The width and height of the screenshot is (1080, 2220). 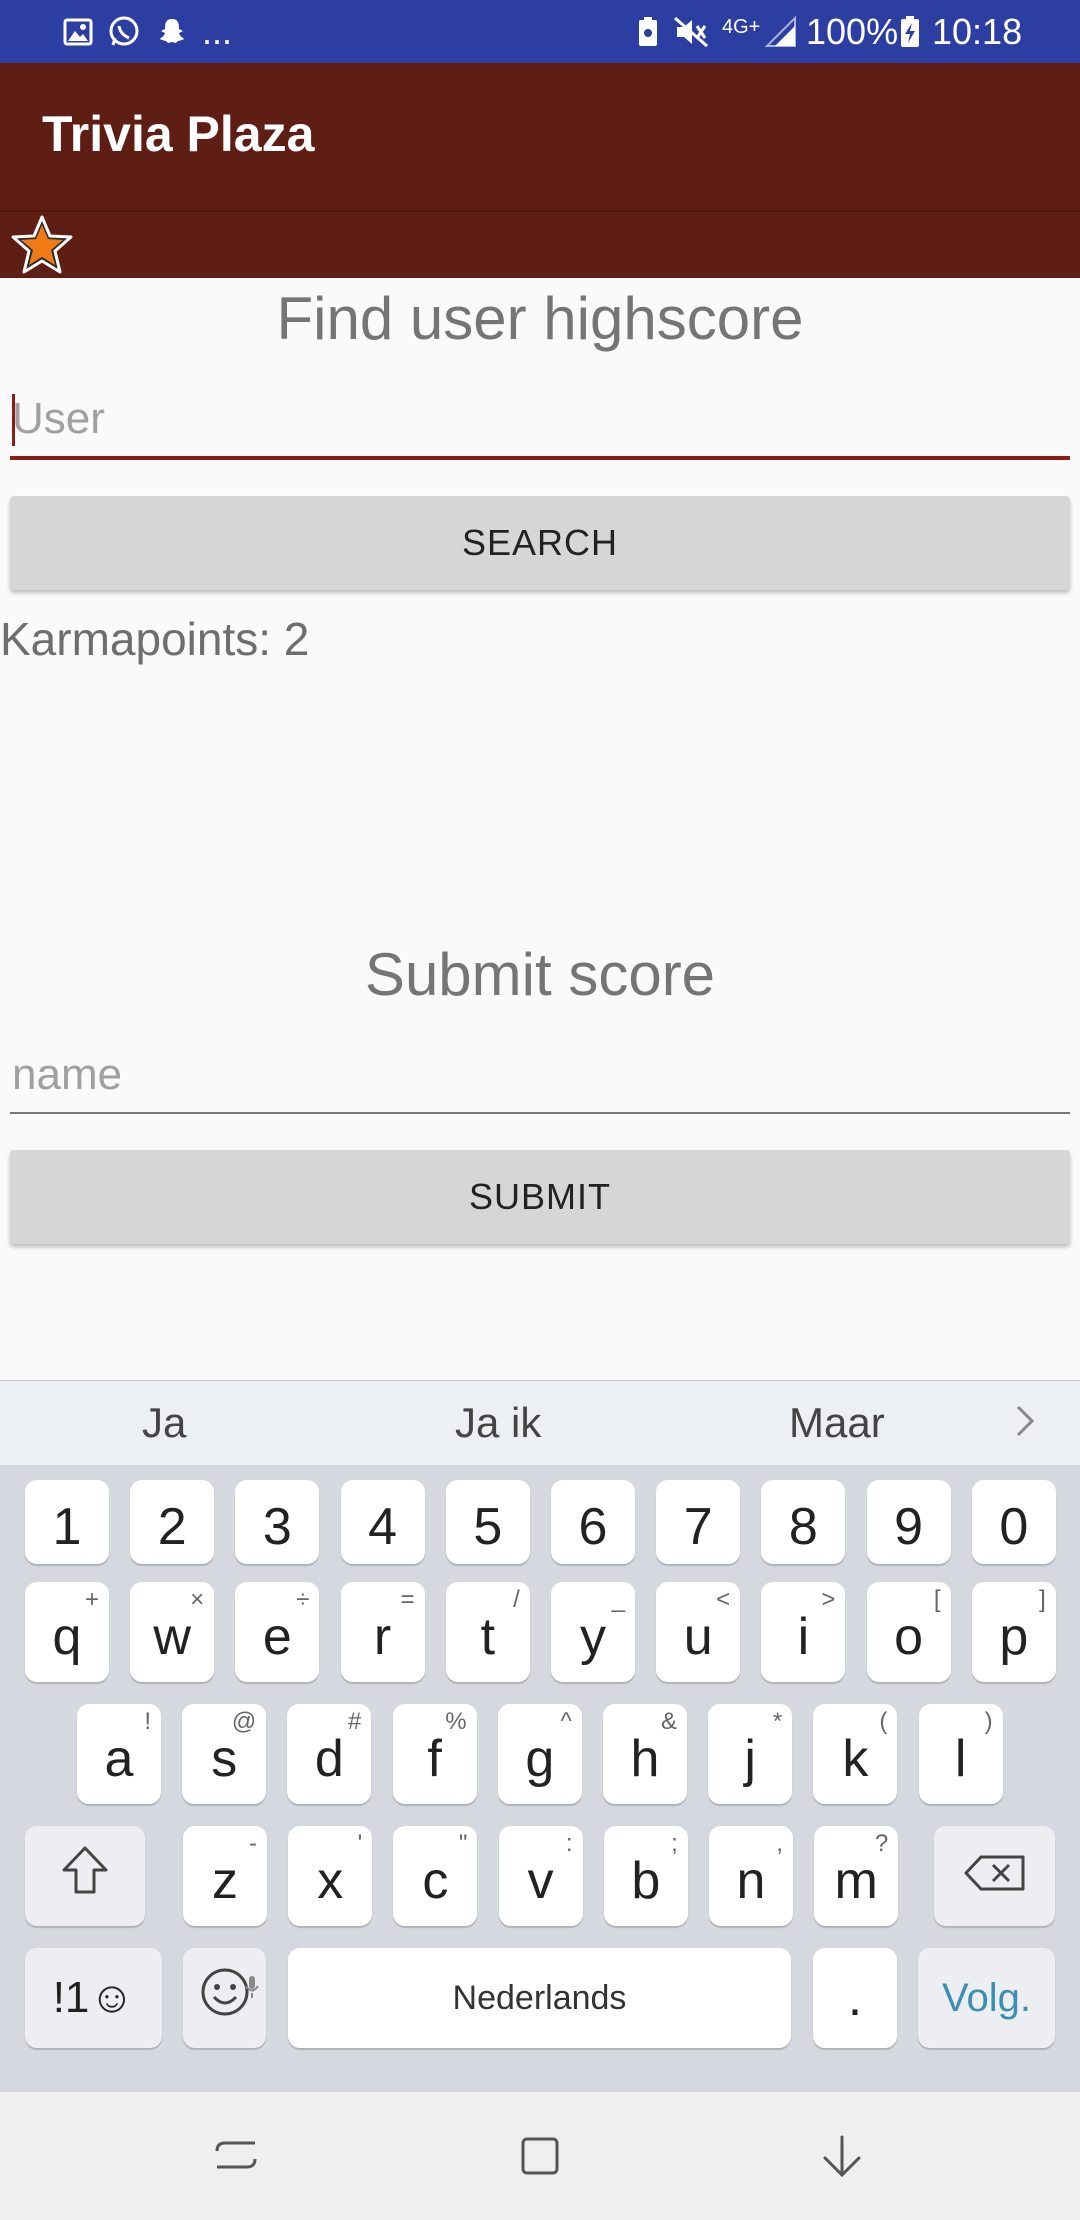 What do you see at coordinates (540, 1197) in the screenshot?
I see `submit-button: SUBMIT` at bounding box center [540, 1197].